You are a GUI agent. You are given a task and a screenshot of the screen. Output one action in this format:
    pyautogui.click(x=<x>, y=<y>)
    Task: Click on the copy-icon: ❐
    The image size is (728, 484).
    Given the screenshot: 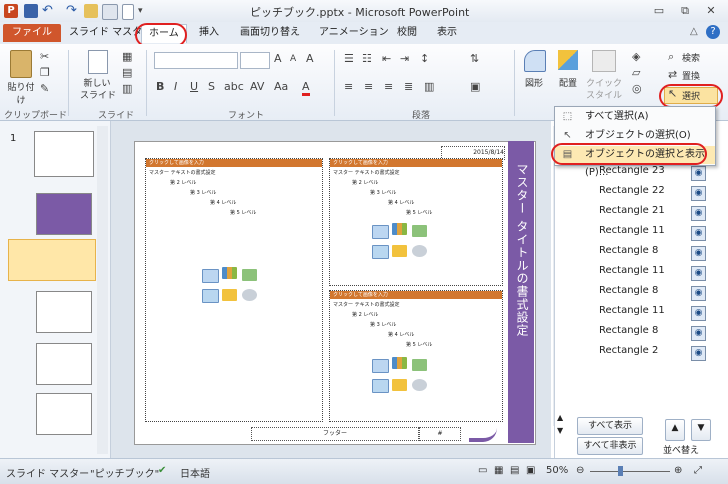 What is the action you would take?
    pyautogui.click(x=45, y=72)
    